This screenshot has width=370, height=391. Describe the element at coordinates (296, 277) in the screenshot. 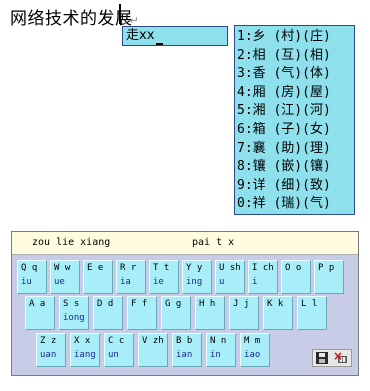

I see `key-o: O o` at that location.